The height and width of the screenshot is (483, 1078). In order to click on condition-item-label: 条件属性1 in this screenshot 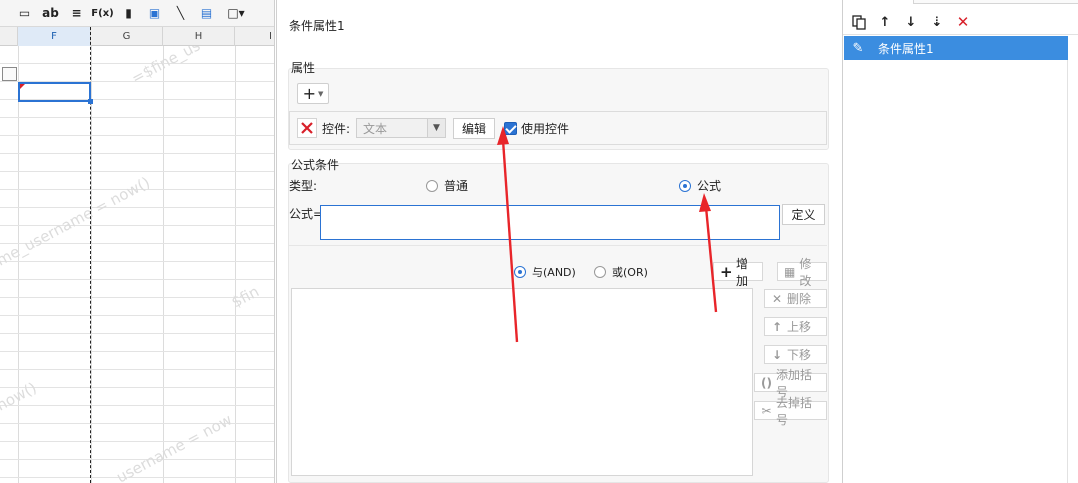, I will do `click(906, 48)`.